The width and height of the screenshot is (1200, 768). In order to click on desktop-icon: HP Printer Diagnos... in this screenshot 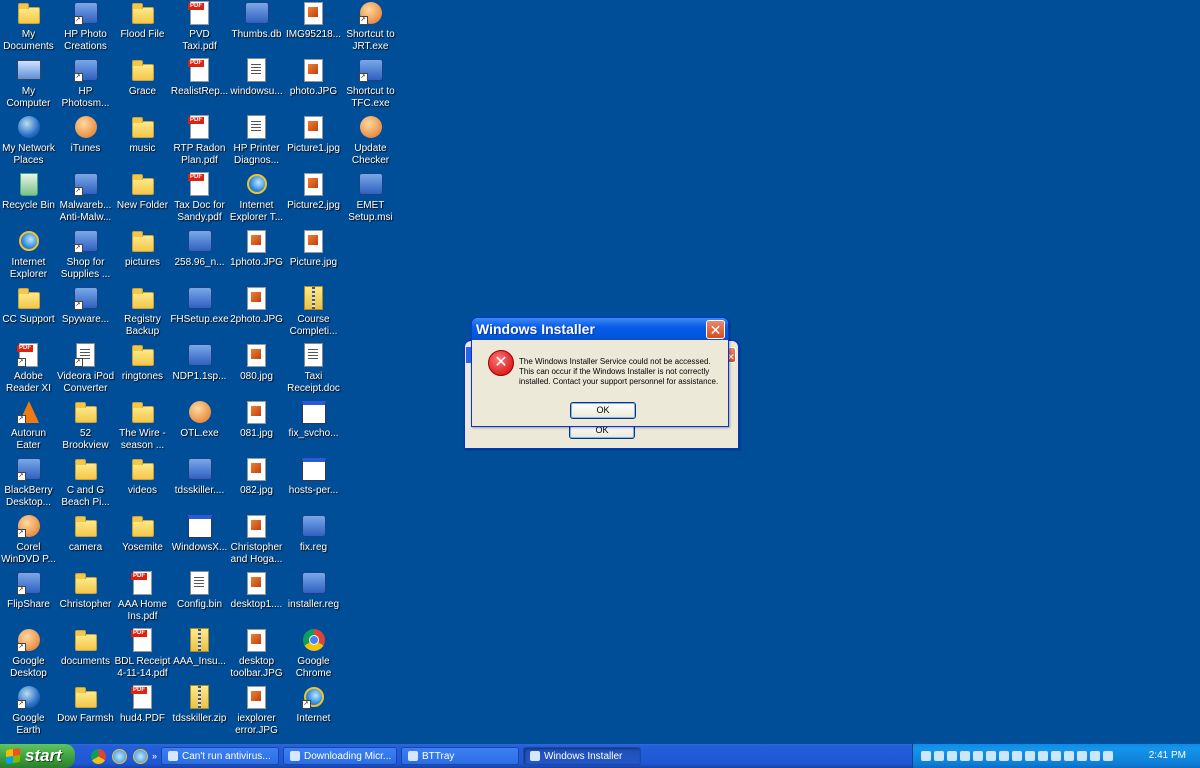, I will do `click(256, 142)`.